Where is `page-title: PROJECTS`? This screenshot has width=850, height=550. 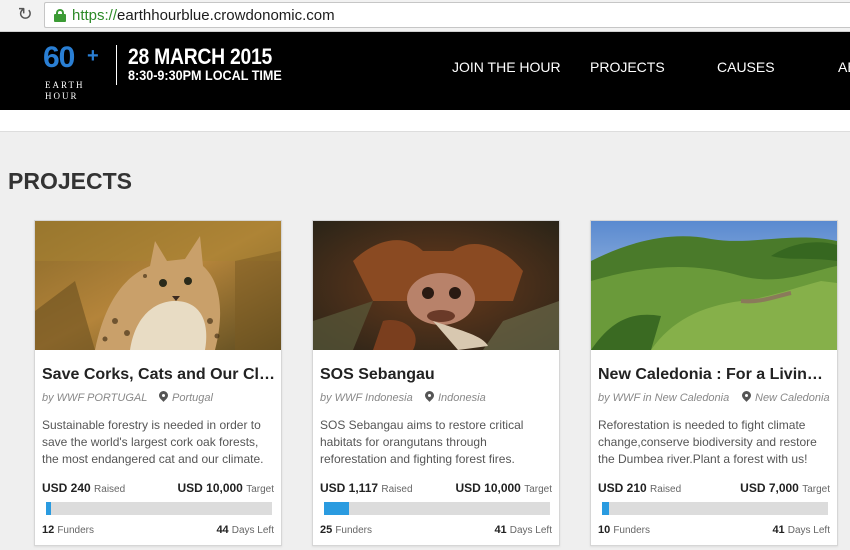 page-title: PROJECTS is located at coordinates (70, 181).